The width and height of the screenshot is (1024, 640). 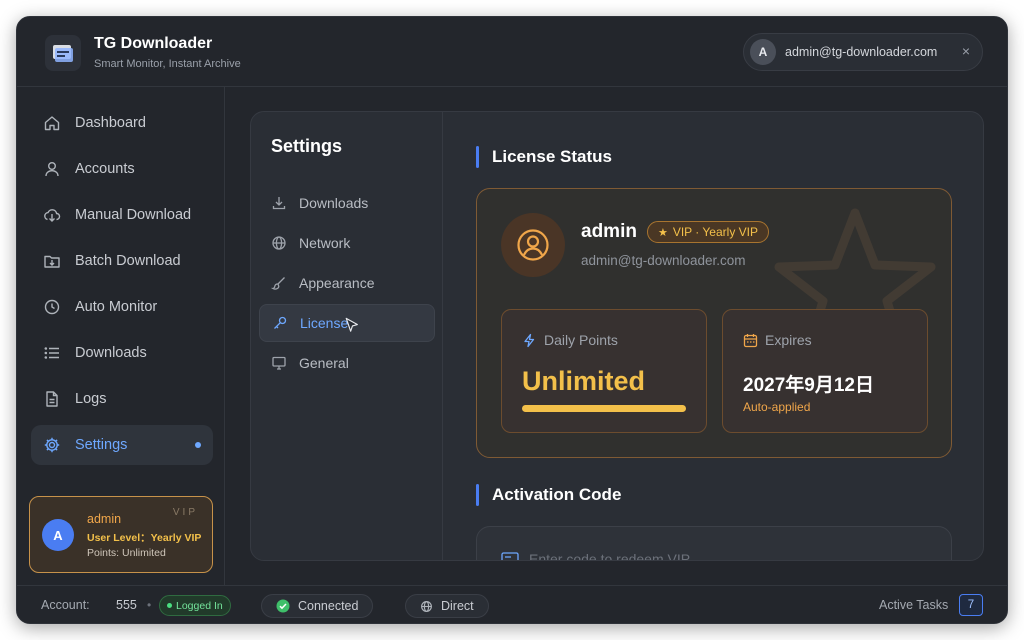 What do you see at coordinates (609, 231) in the screenshot?
I see `license-username: admin` at bounding box center [609, 231].